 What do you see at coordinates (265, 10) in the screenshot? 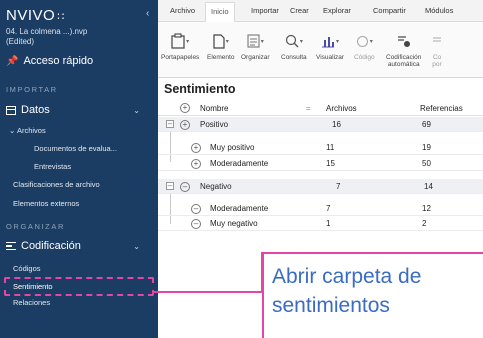
I see `tab-importar: Importar` at bounding box center [265, 10].